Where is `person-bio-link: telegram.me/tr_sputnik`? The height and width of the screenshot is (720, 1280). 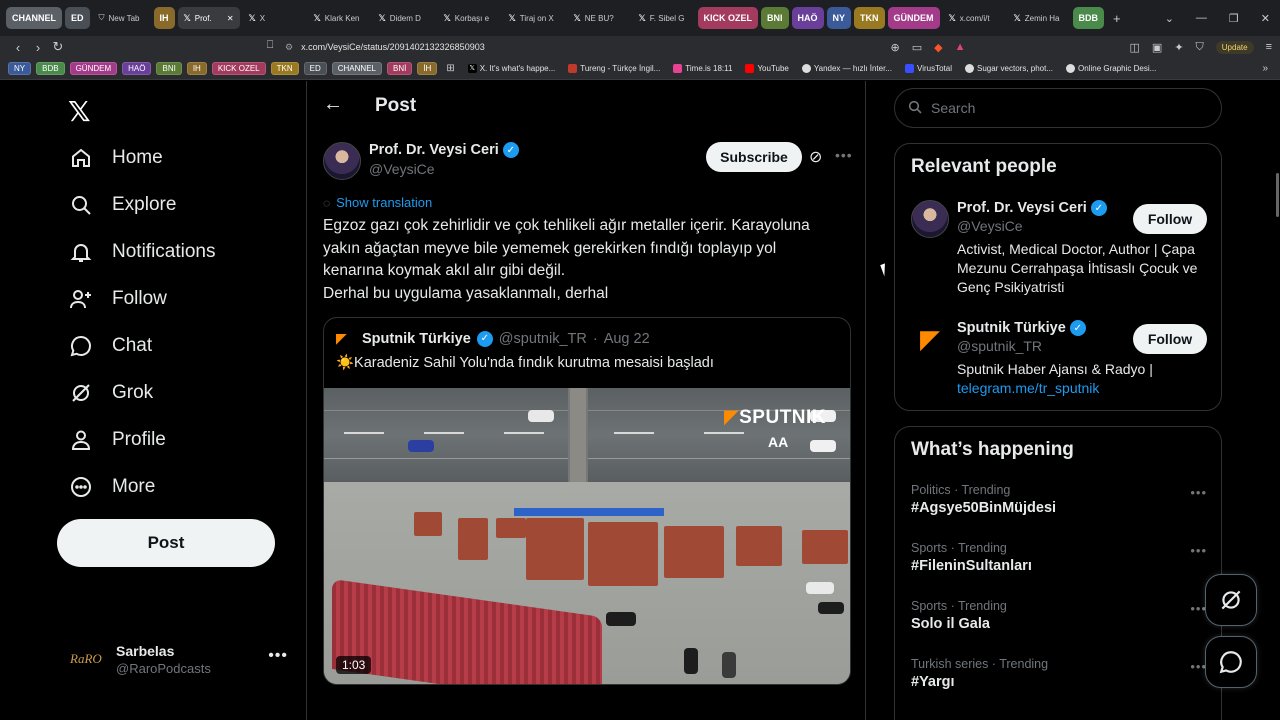
person-bio-link: telegram.me/tr_sputnik is located at coordinates (1028, 388).